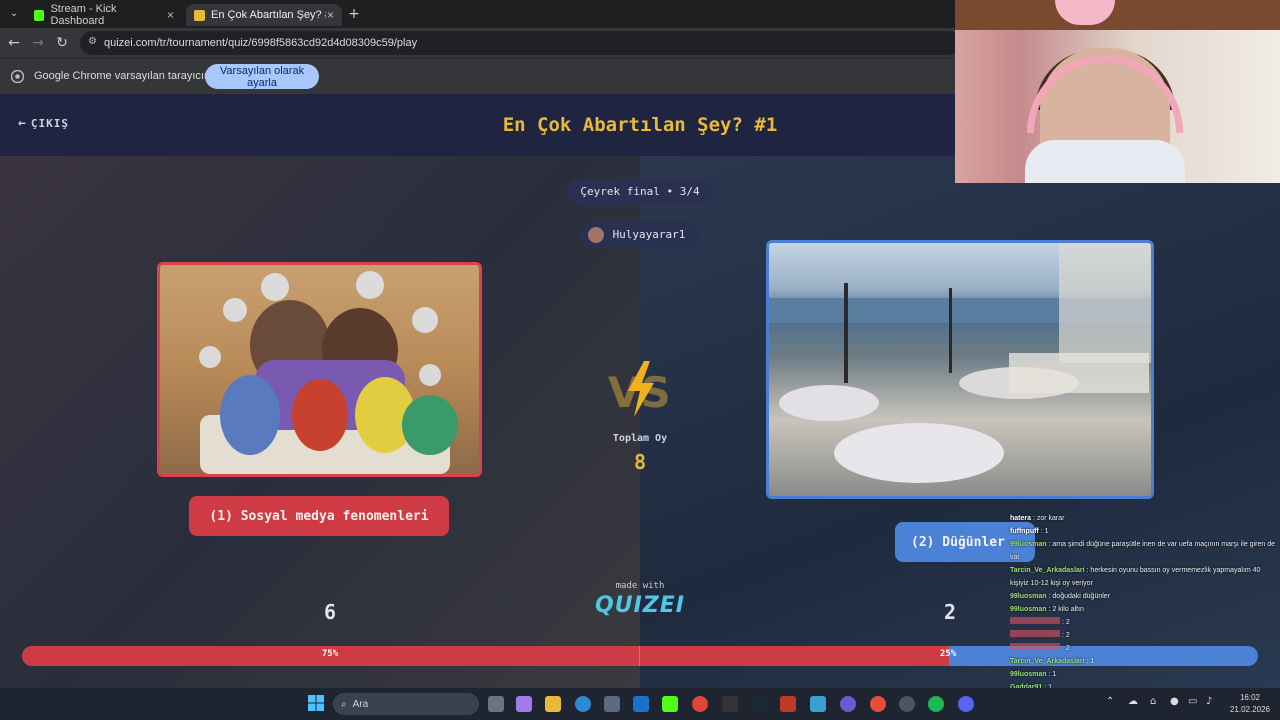 This screenshot has height=720, width=1280. Describe the element at coordinates (1209, 701) in the screenshot. I see `volume-icon: ♪` at that location.